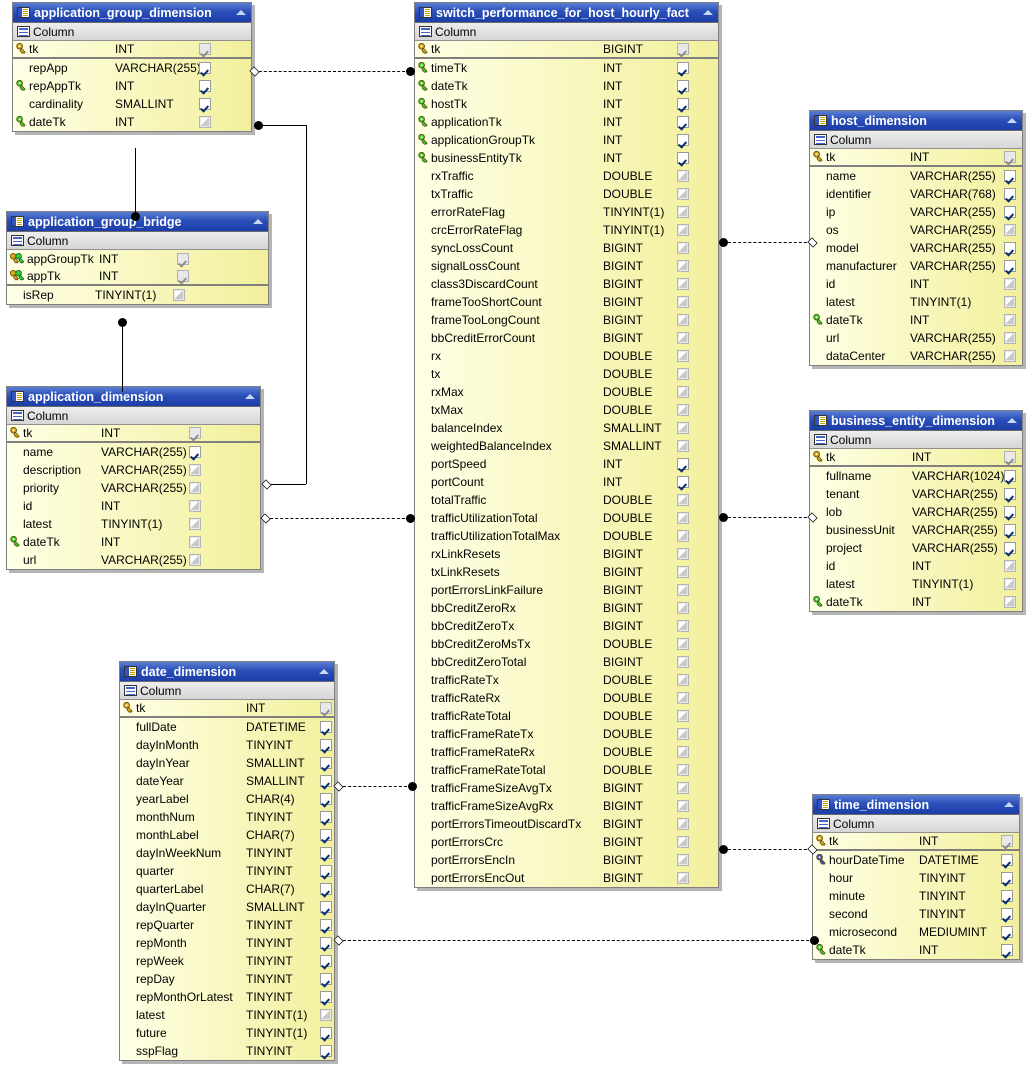 The width and height of the screenshot is (1034, 1077). Describe the element at coordinates (133, 488) in the screenshot. I see `column-row: priority VARCHAR(255)` at that location.